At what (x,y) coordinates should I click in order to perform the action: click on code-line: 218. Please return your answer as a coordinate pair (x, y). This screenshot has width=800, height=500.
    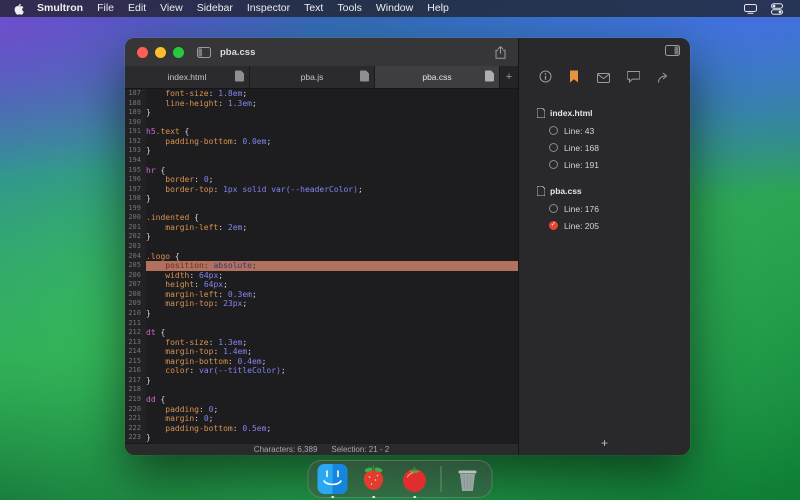
    Looking at the image, I should click on (321, 390).